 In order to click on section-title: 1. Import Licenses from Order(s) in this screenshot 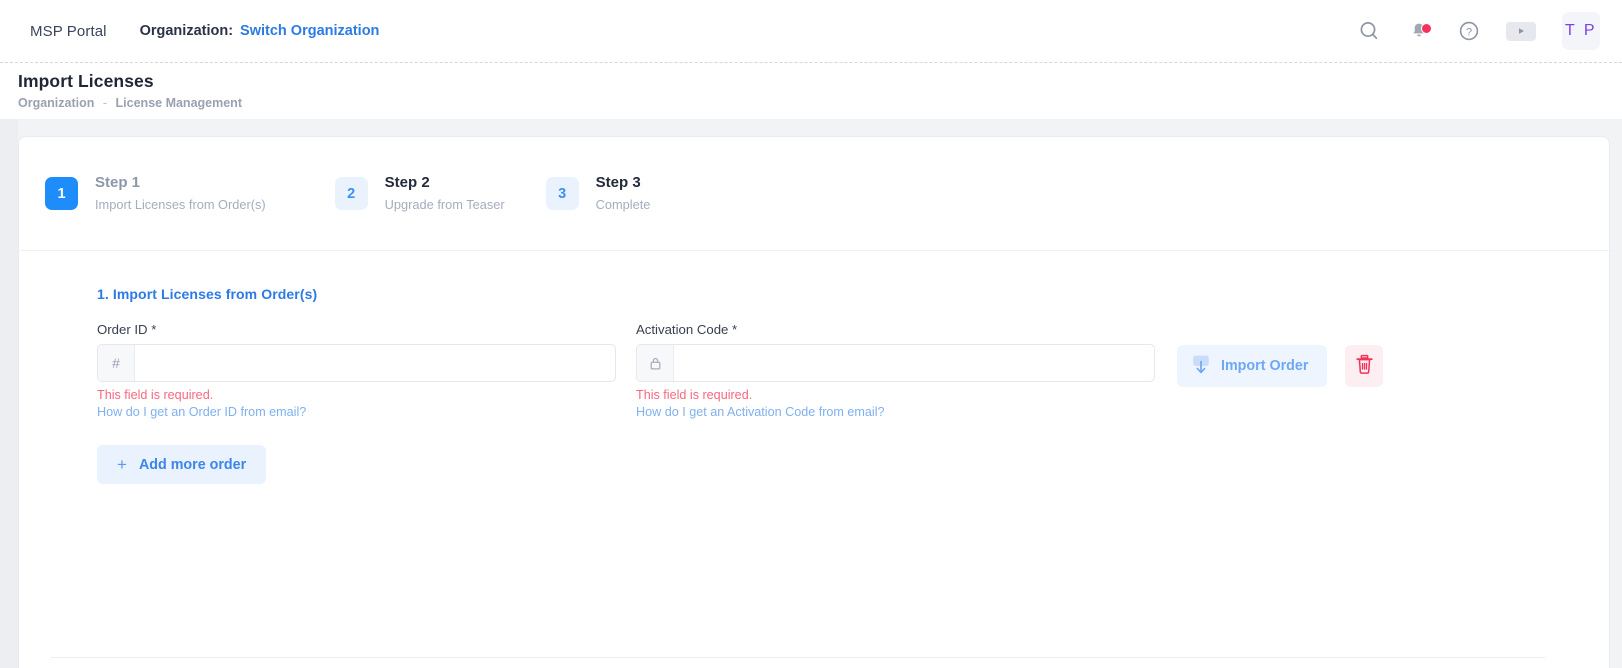, I will do `click(207, 294)`.